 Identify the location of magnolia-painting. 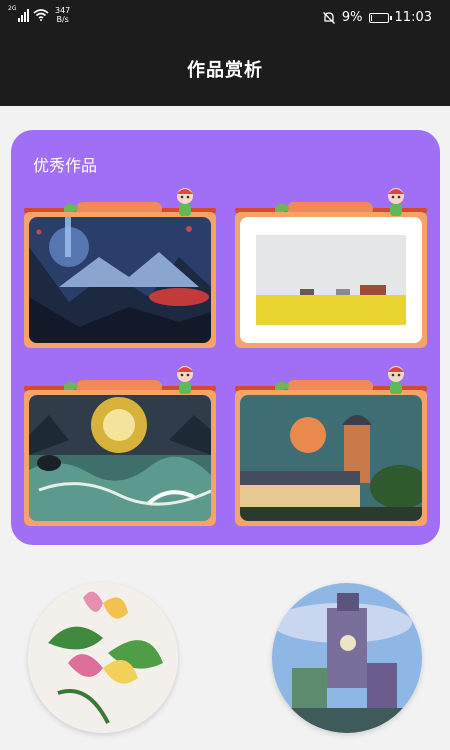
(103, 658).